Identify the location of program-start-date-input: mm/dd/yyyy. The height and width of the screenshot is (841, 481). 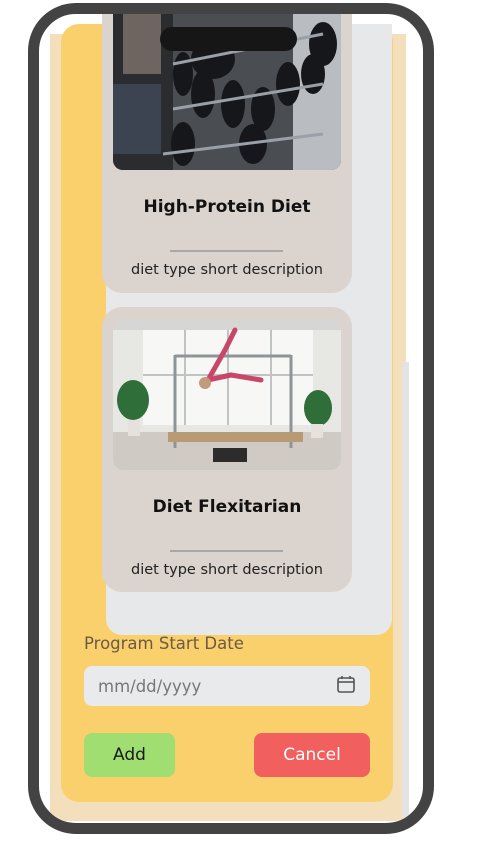
(227, 686).